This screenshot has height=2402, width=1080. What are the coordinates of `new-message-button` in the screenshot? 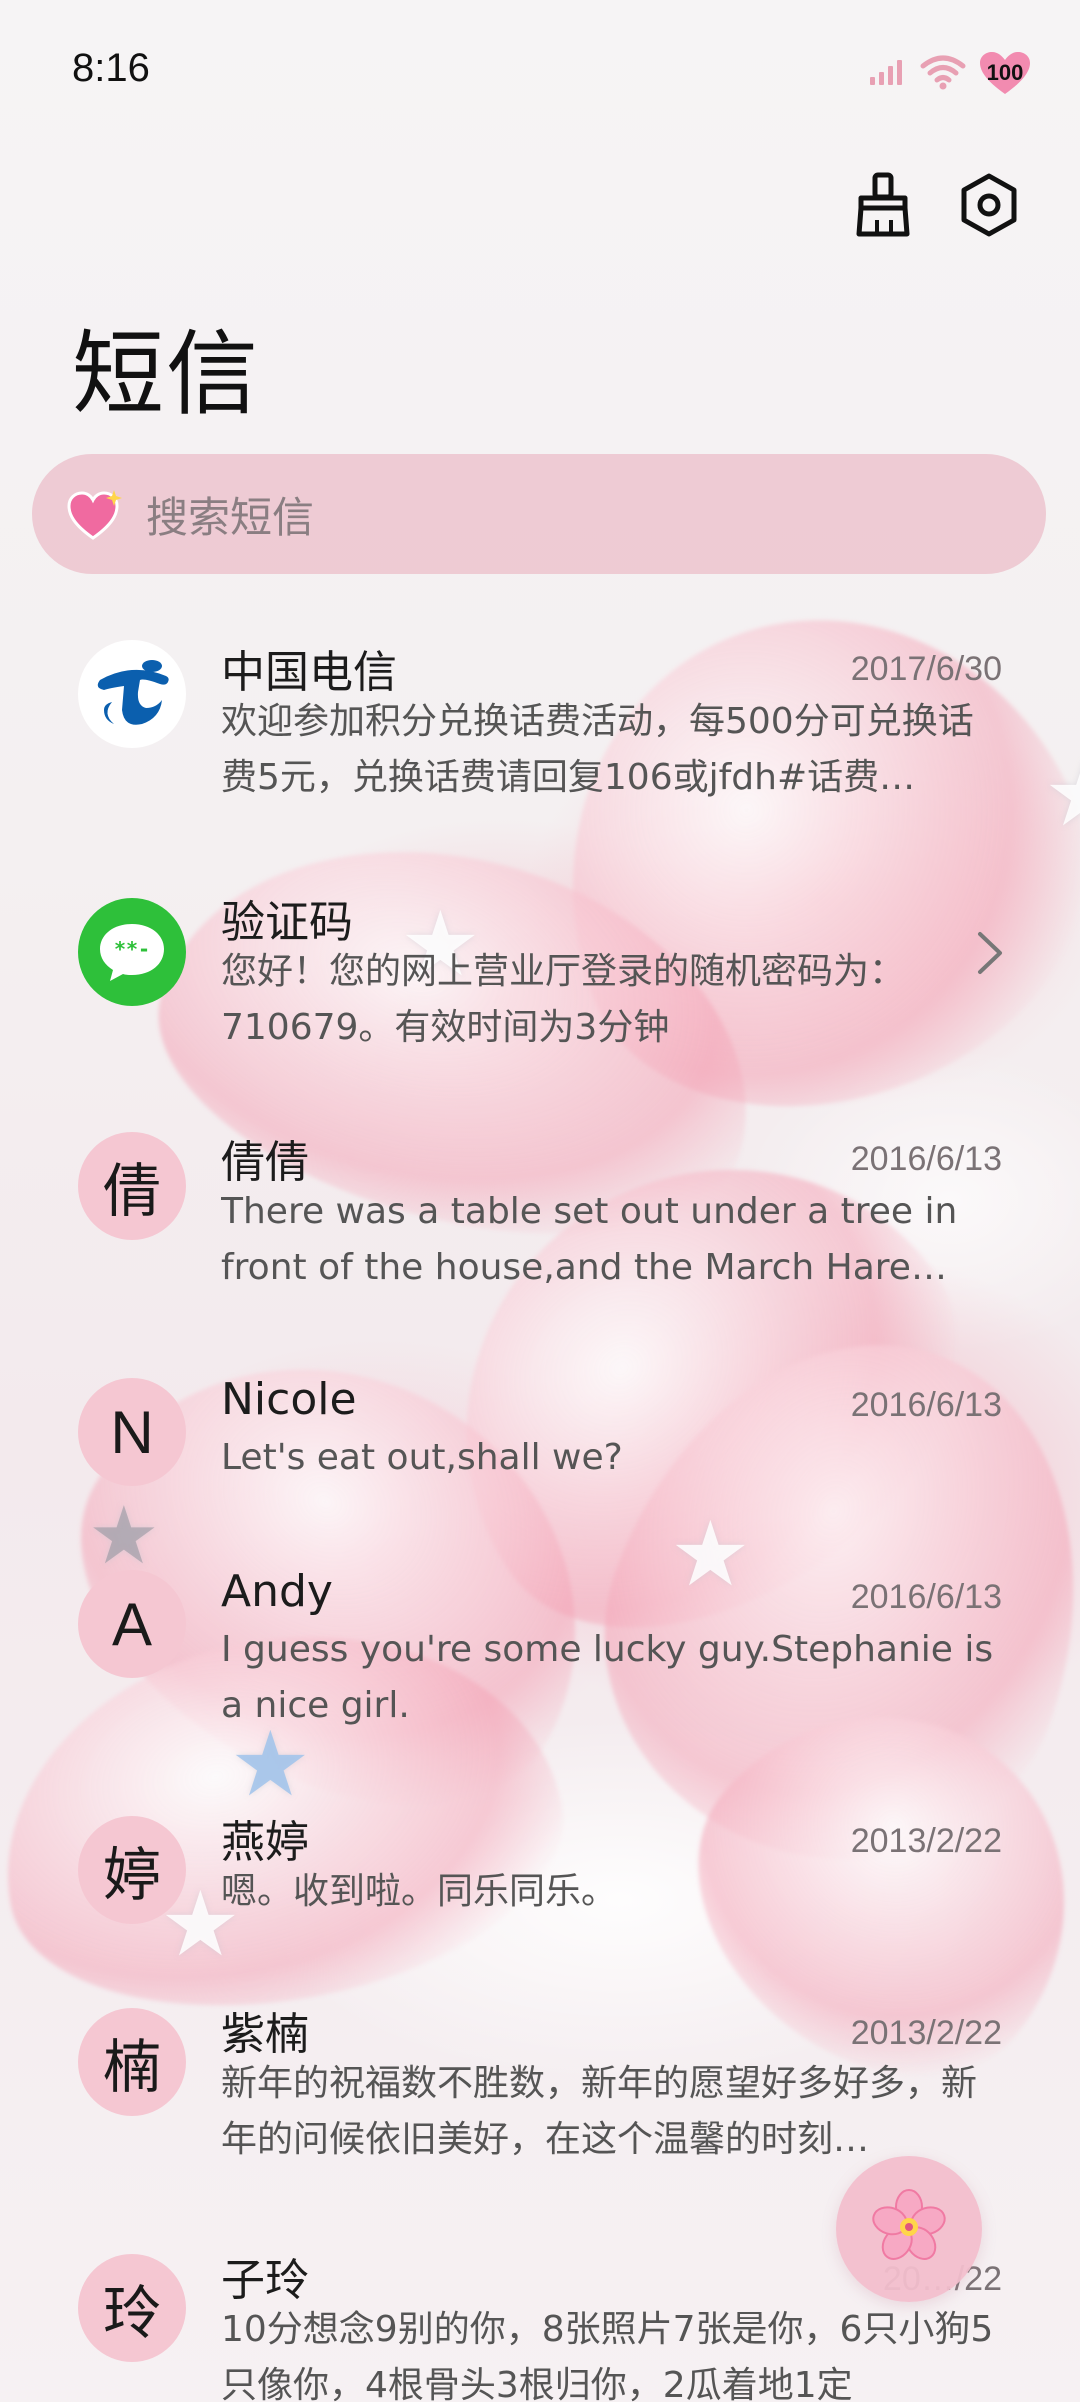 It's located at (909, 2229).